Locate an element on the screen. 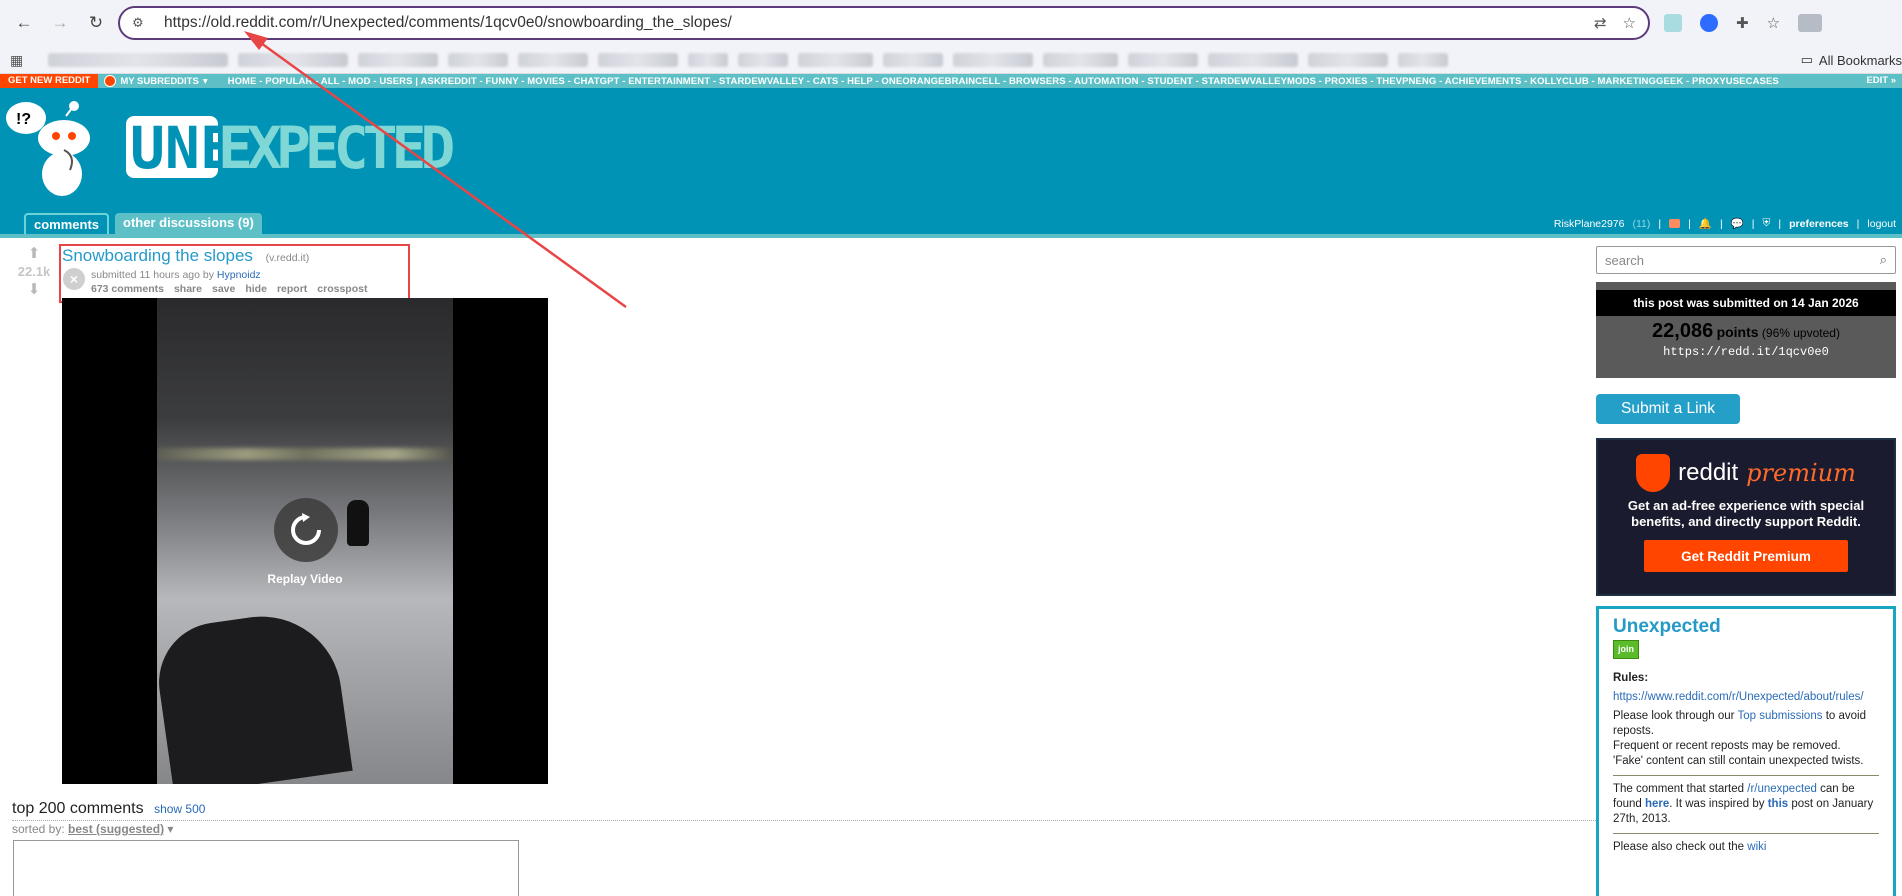 The image size is (1902, 896). subreddit-name: Unexpected is located at coordinates (1746, 626).